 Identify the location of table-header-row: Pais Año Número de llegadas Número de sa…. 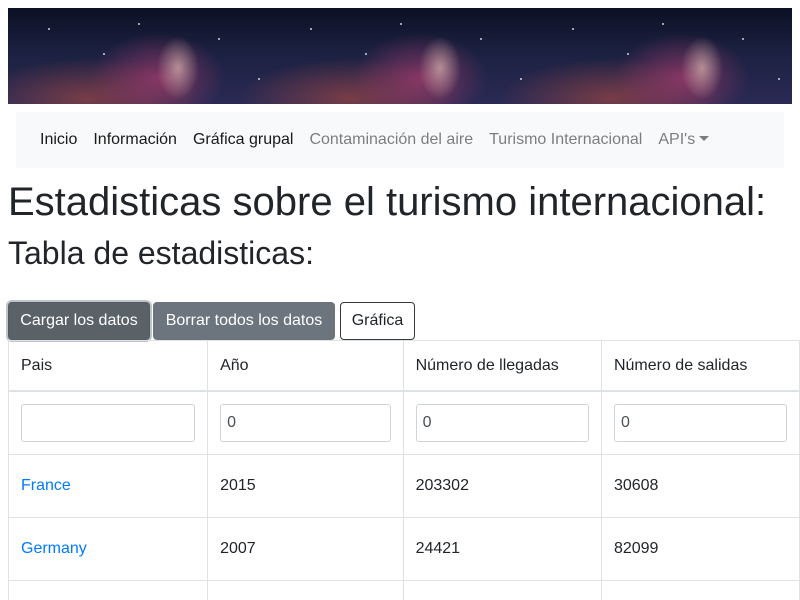
(404, 366).